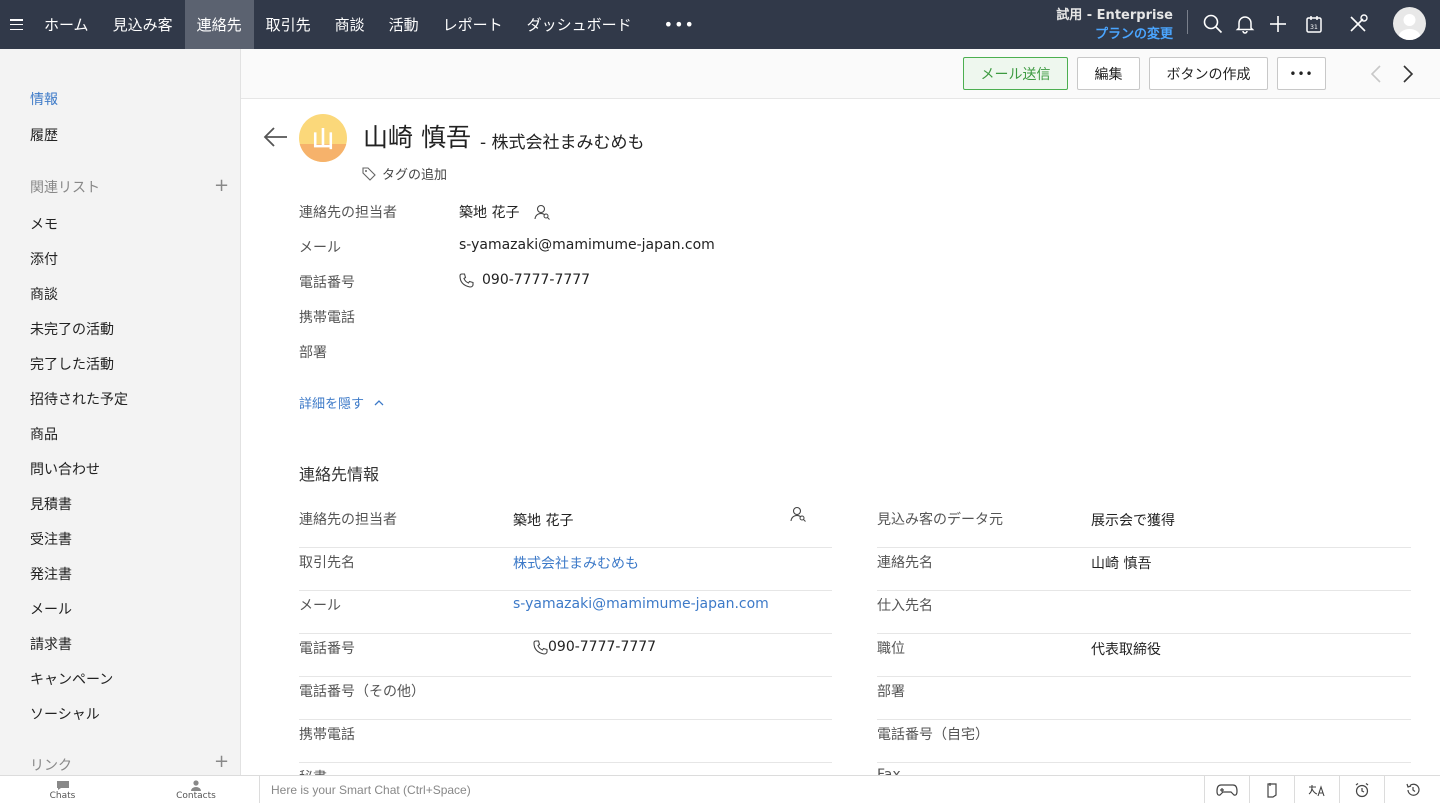  I want to click on trial-label: 試用 - Enterprise, so click(1114, 15).